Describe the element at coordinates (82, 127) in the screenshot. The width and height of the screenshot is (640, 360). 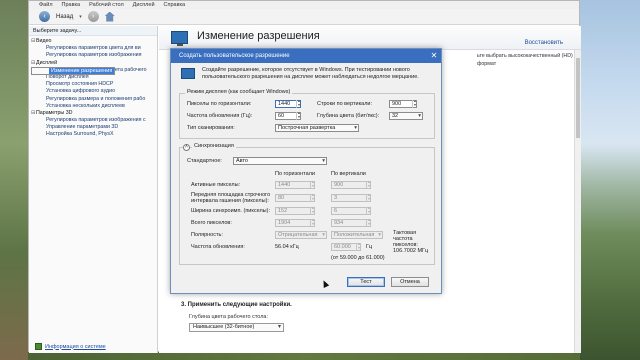
I see `tree-item-label: Управление параметрами 3D` at that location.